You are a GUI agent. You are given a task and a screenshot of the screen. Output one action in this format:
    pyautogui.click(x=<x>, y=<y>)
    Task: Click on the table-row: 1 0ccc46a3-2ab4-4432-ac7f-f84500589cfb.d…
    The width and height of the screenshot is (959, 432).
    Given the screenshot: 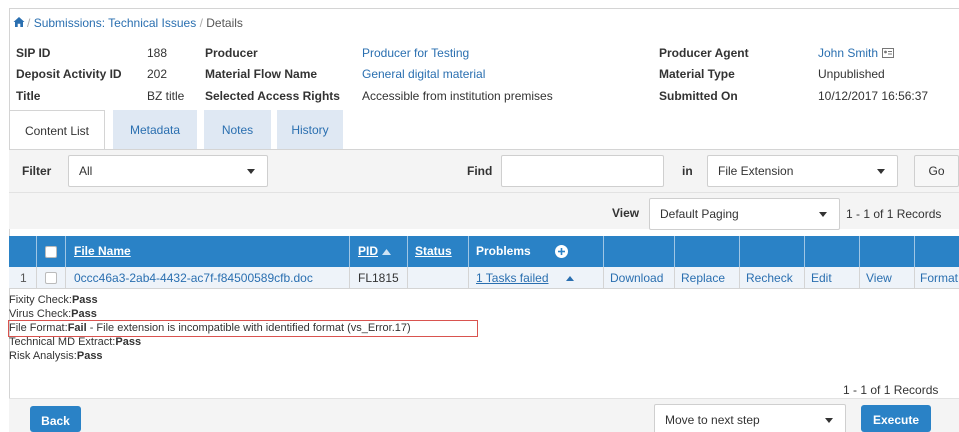 What is the action you would take?
    pyautogui.click(x=484, y=278)
    